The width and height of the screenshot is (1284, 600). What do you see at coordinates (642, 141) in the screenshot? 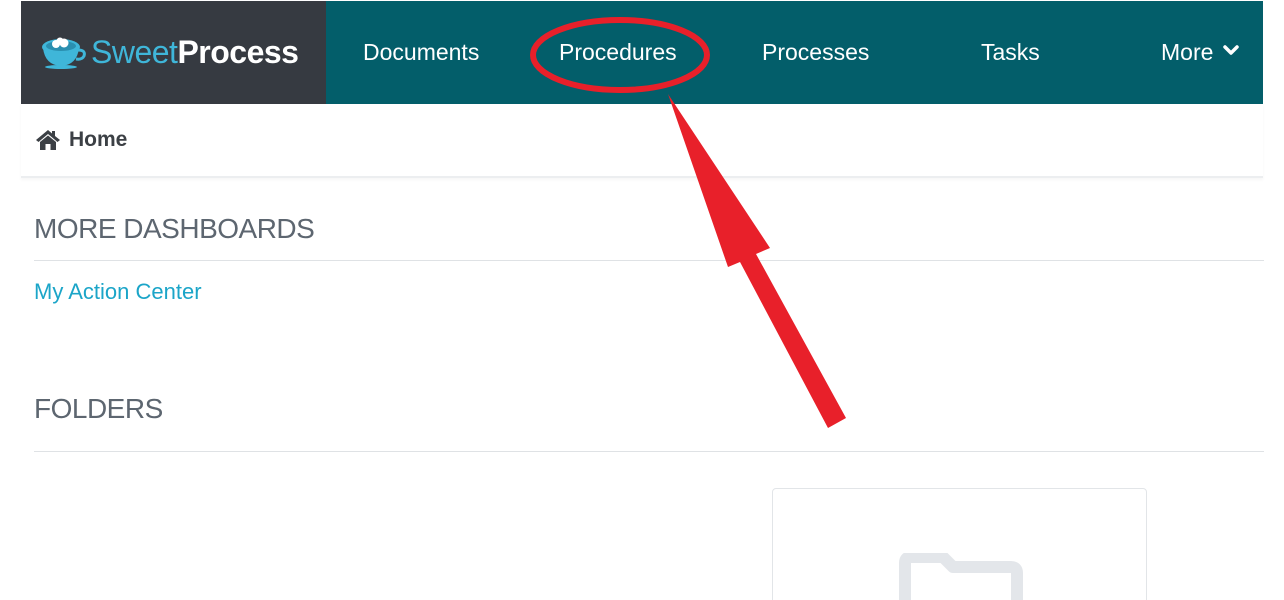
I see `breadcrumb: Home` at bounding box center [642, 141].